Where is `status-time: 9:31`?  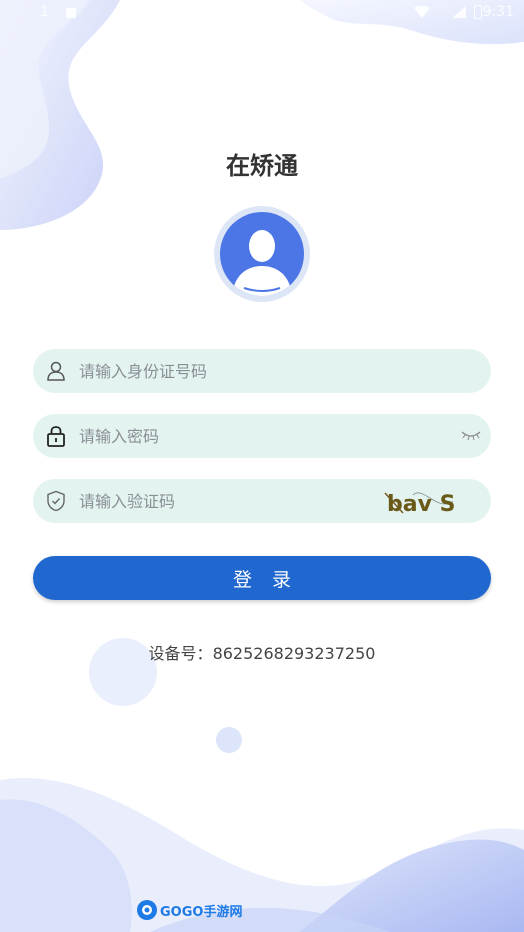 status-time: 9:31 is located at coordinates (498, 12).